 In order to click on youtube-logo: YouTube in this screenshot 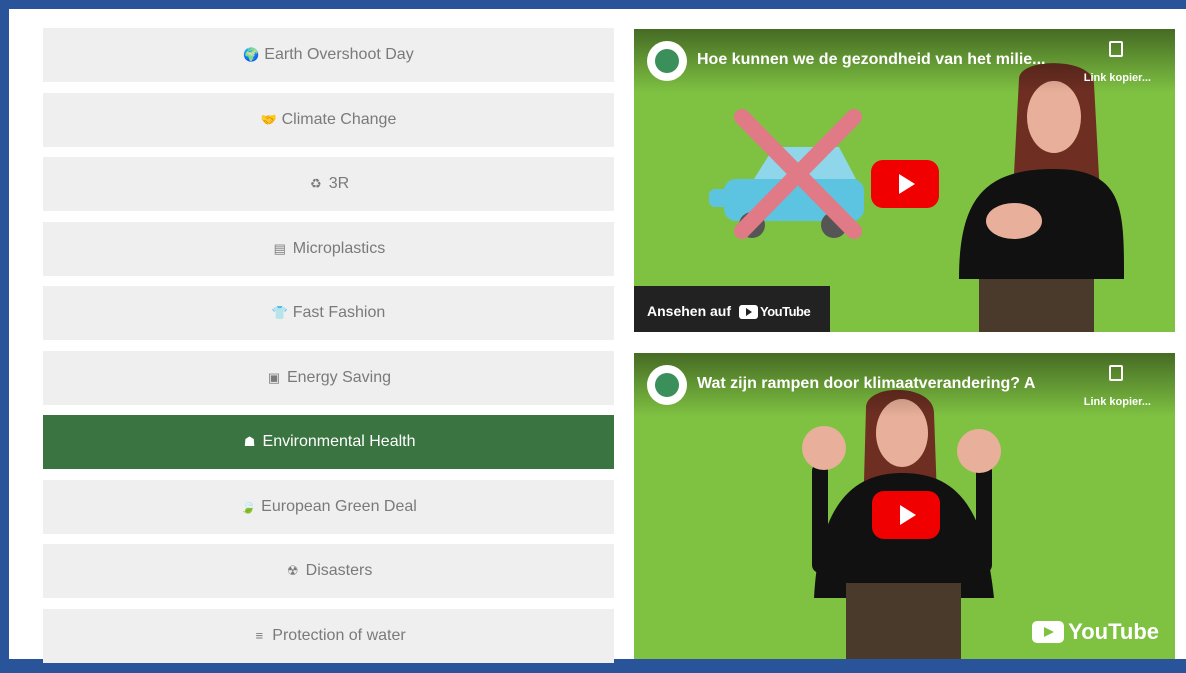, I will do `click(1095, 632)`.